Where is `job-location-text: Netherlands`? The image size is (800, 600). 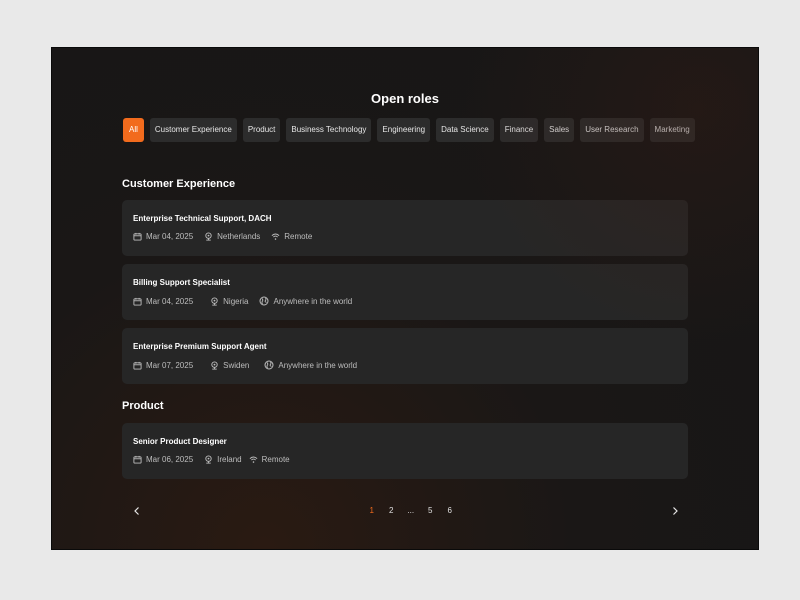 job-location-text: Netherlands is located at coordinates (239, 236).